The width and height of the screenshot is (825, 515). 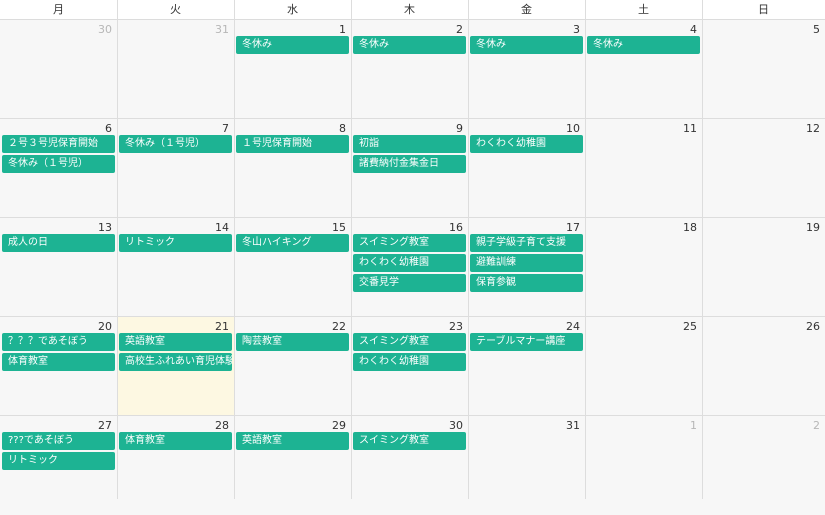 What do you see at coordinates (342, 128) in the screenshot?
I see `day-number: 8` at bounding box center [342, 128].